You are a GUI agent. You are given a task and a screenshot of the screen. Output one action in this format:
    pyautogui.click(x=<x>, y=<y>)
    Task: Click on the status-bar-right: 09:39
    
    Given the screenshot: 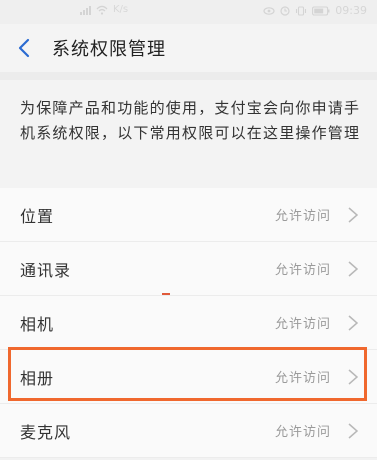 What is the action you would take?
    pyautogui.click(x=315, y=10)
    